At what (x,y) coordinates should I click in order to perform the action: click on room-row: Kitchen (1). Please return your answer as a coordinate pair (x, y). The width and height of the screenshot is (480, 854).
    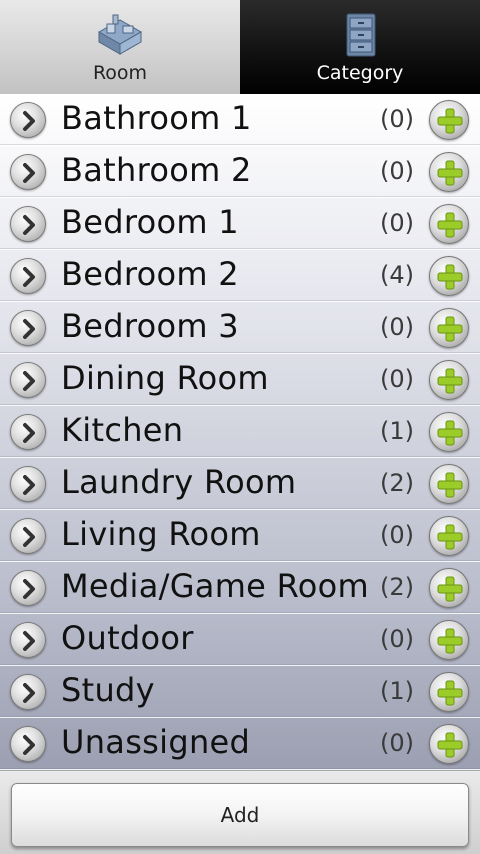
    Looking at the image, I should click on (240, 432).